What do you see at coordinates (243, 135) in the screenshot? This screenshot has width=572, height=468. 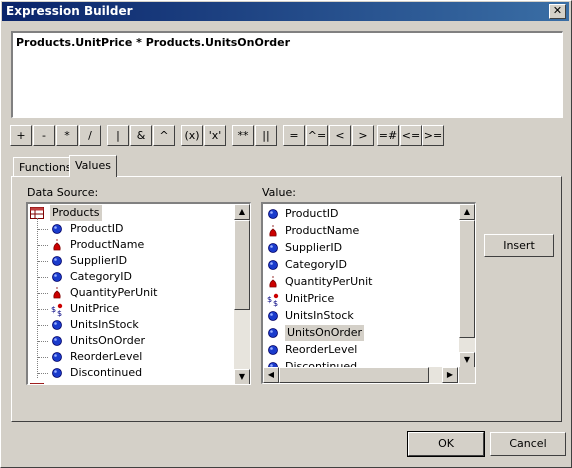 I see `op-power-button: **` at bounding box center [243, 135].